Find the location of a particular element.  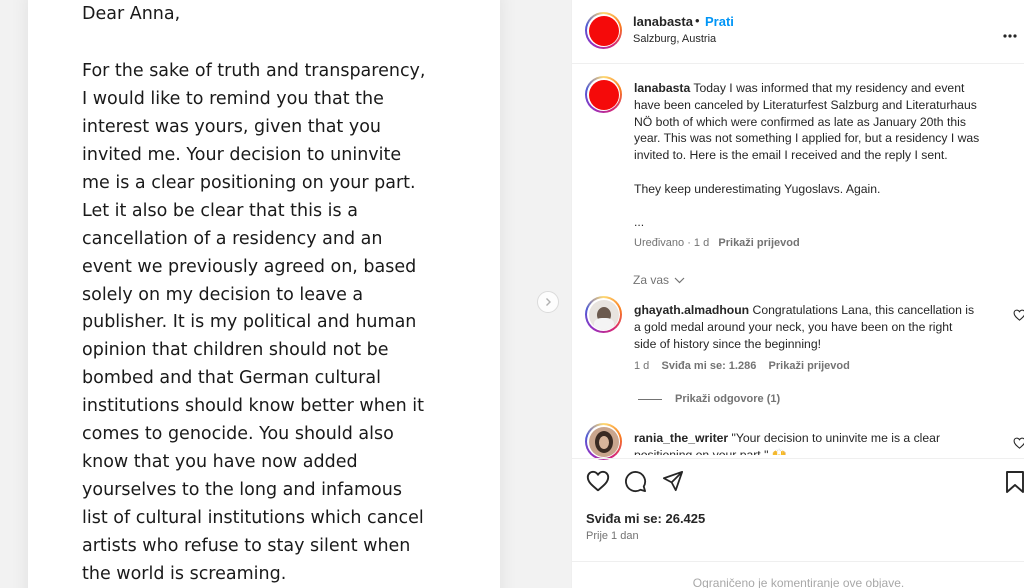

bookmark-icon is located at coordinates (1015, 482).